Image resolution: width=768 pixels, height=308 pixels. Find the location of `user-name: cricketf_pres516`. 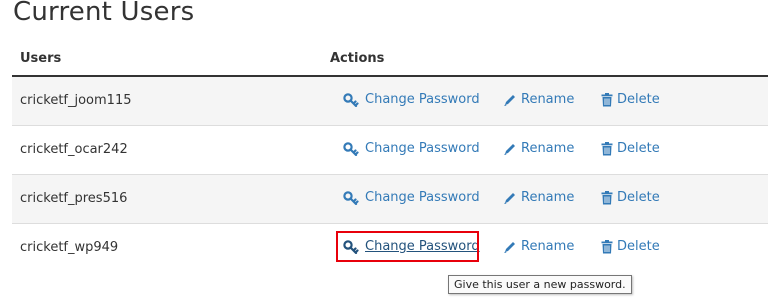

user-name: cricketf_pres516 is located at coordinates (74, 198).